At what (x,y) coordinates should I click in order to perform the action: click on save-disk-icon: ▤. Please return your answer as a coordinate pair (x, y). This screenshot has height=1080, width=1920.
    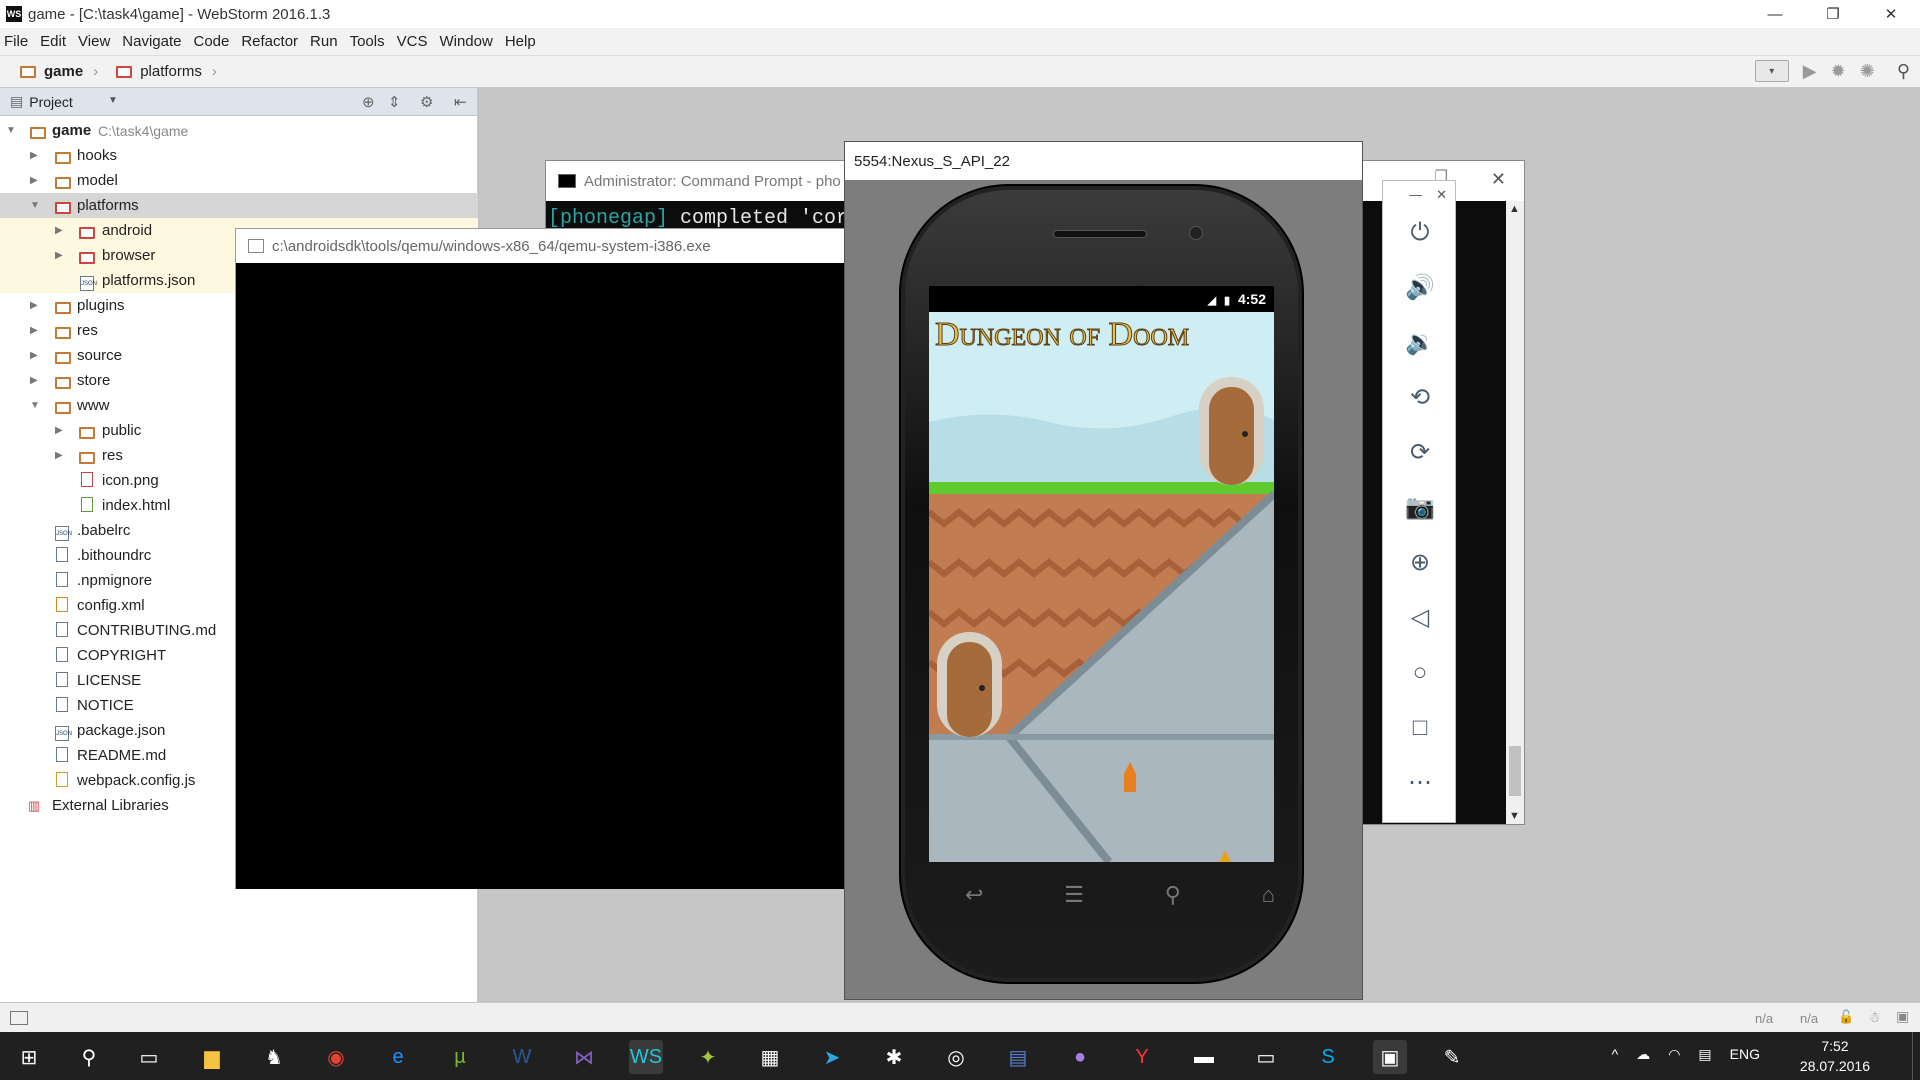
    Looking at the image, I should click on (1018, 1057).